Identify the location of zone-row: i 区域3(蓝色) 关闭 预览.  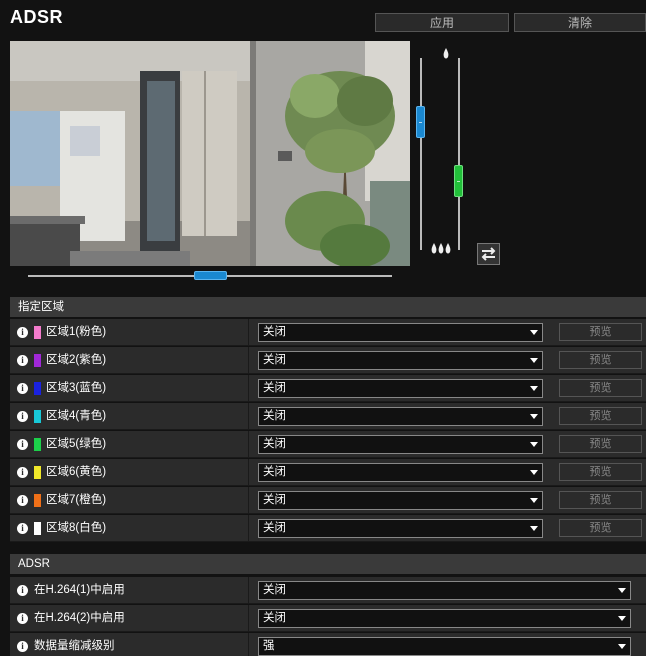
(328, 388).